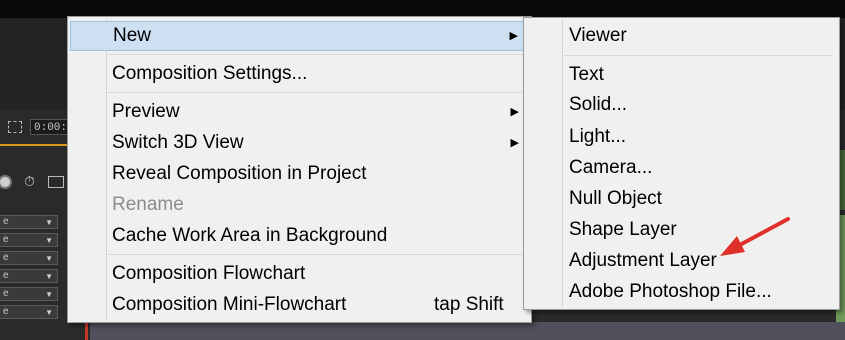  I want to click on annotation-arrow-icon, so click(755, 236).